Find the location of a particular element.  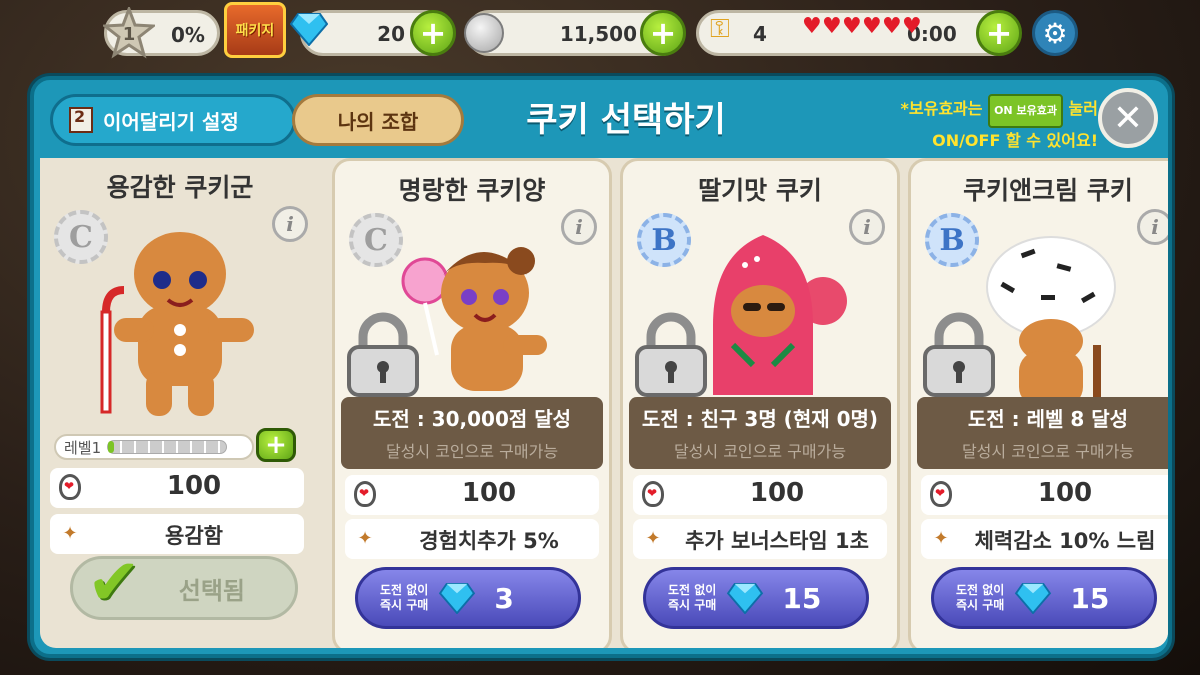

add-gems-button: + is located at coordinates (433, 33).